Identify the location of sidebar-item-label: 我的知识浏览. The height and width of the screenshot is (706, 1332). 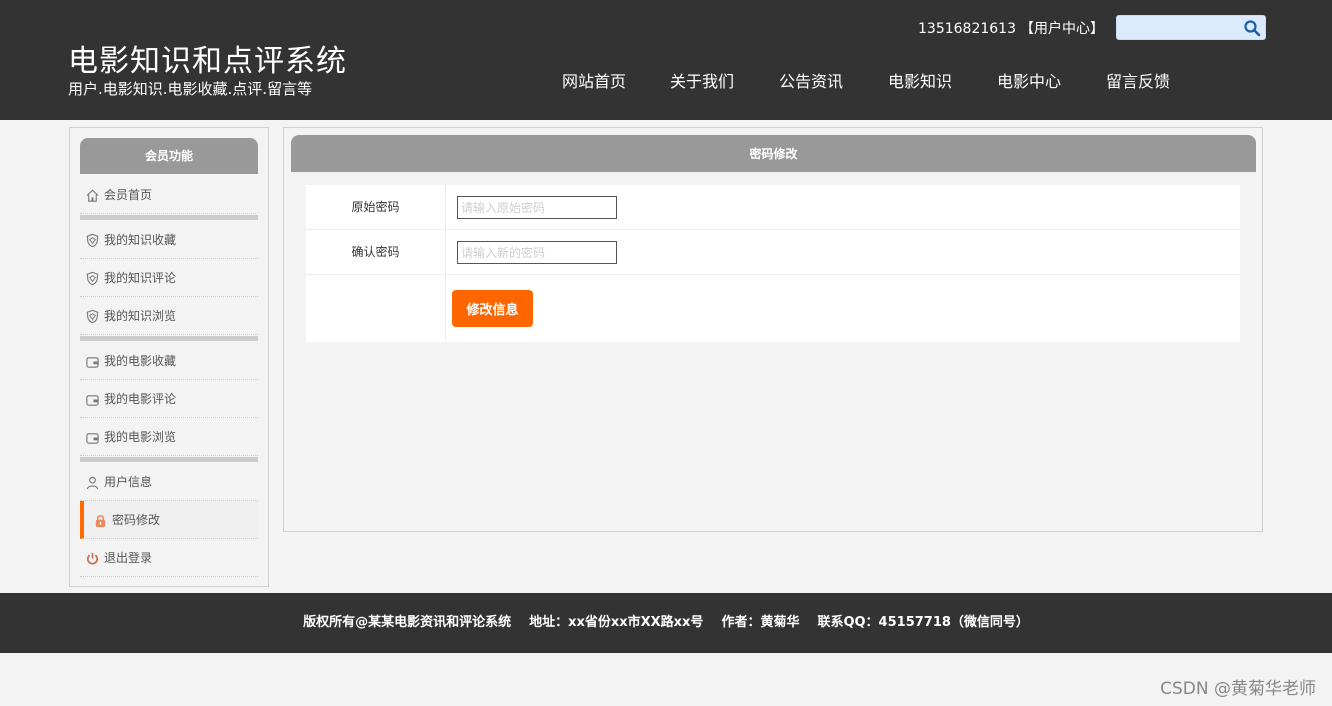
(140, 316).